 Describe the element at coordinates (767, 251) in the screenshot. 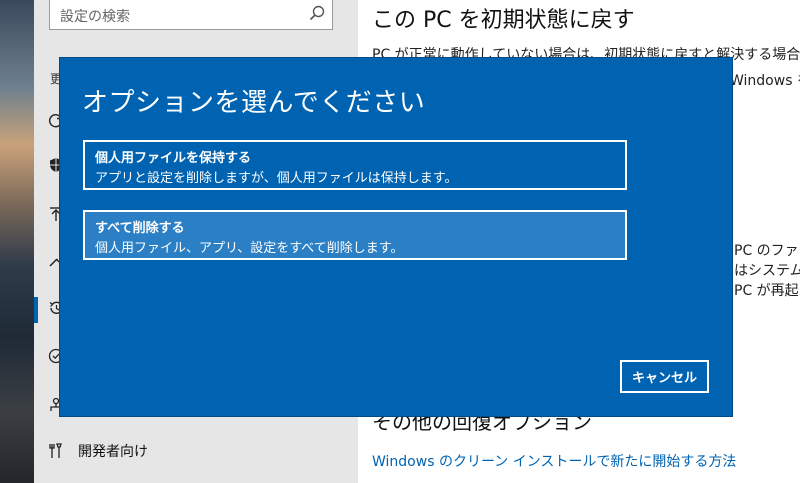

I see `side-text-line-1: PC のファー` at that location.